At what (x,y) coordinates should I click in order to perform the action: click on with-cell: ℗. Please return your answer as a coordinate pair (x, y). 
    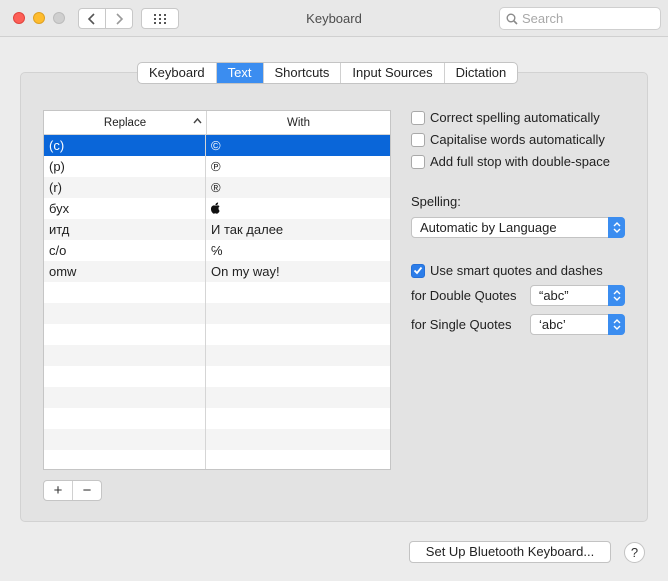
    Looking at the image, I should click on (298, 166).